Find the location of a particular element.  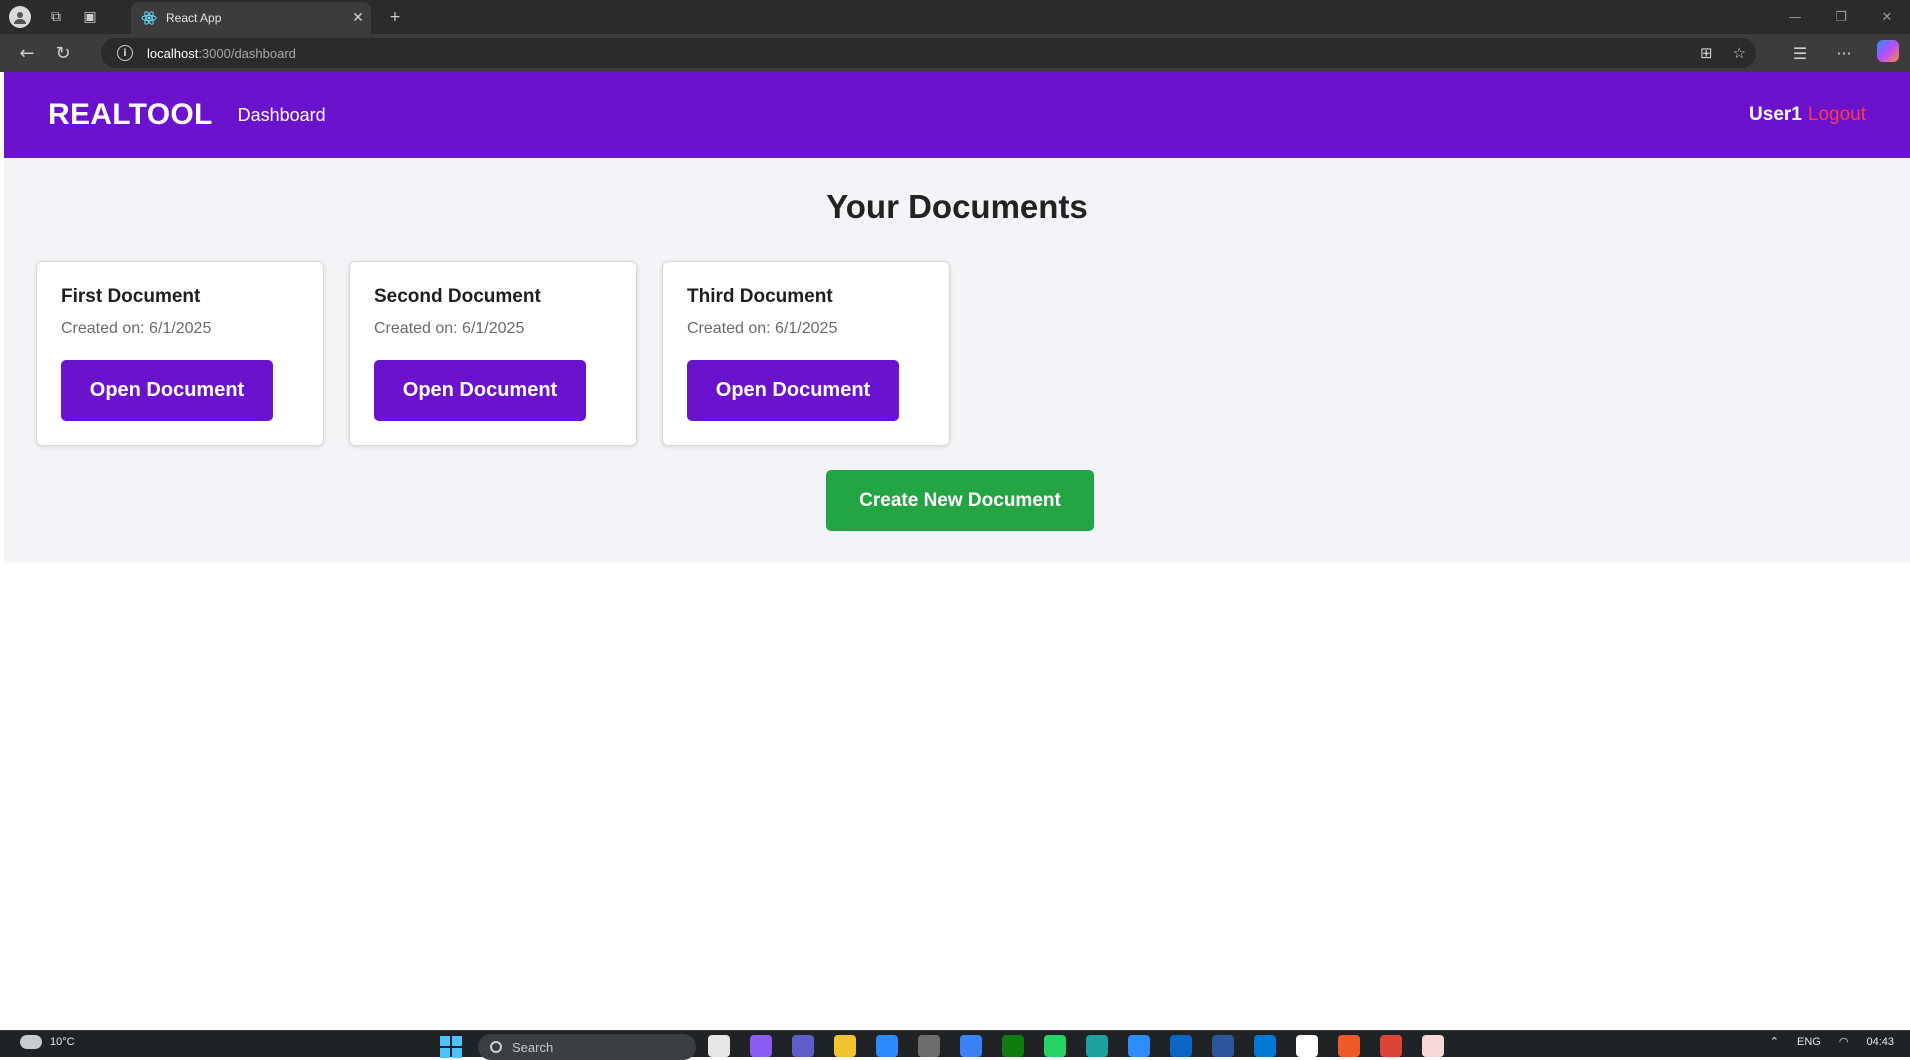

profile-icon is located at coordinates (20, 17).